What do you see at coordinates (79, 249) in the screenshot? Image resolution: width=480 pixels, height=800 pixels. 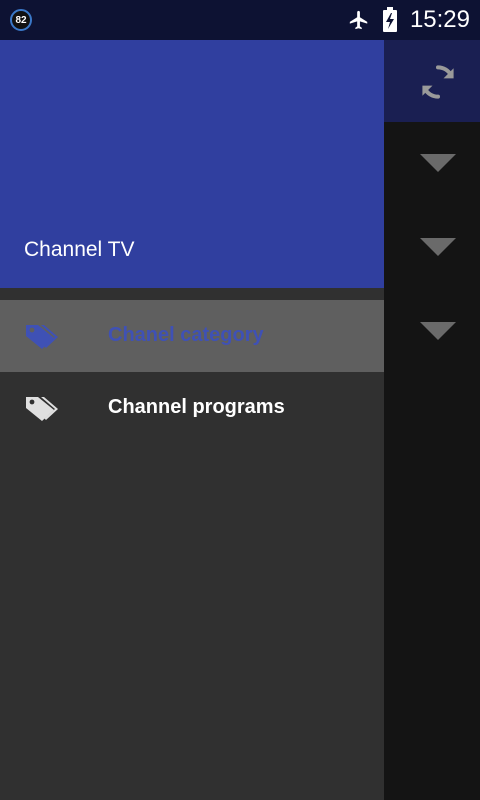 I see `drawer-title: Channel TV` at bounding box center [79, 249].